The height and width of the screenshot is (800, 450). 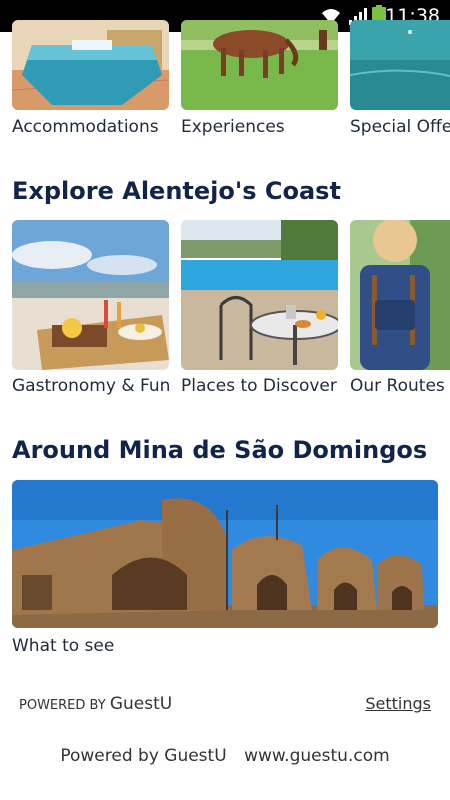 What do you see at coordinates (91, 386) in the screenshot?
I see `gastronomy-label: Gastronomy & Fun` at bounding box center [91, 386].